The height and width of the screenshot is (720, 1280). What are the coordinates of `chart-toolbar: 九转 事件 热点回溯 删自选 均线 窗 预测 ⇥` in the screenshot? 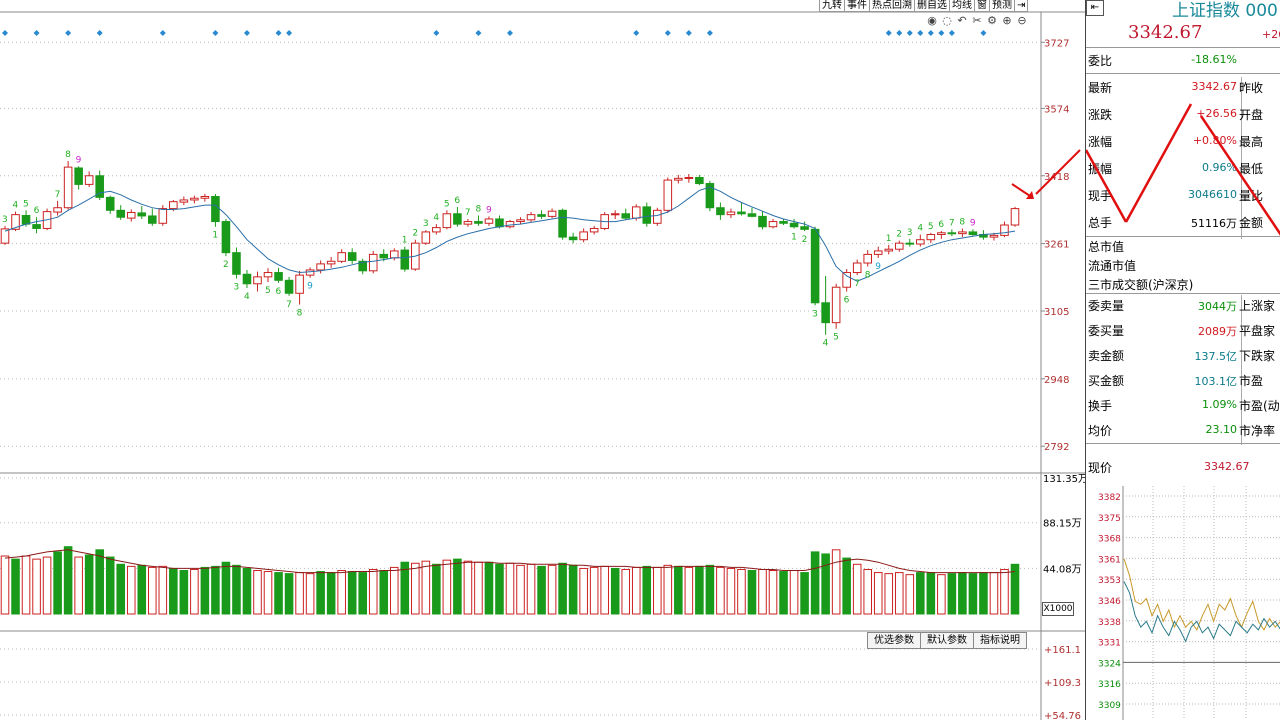 It's located at (924, 6).